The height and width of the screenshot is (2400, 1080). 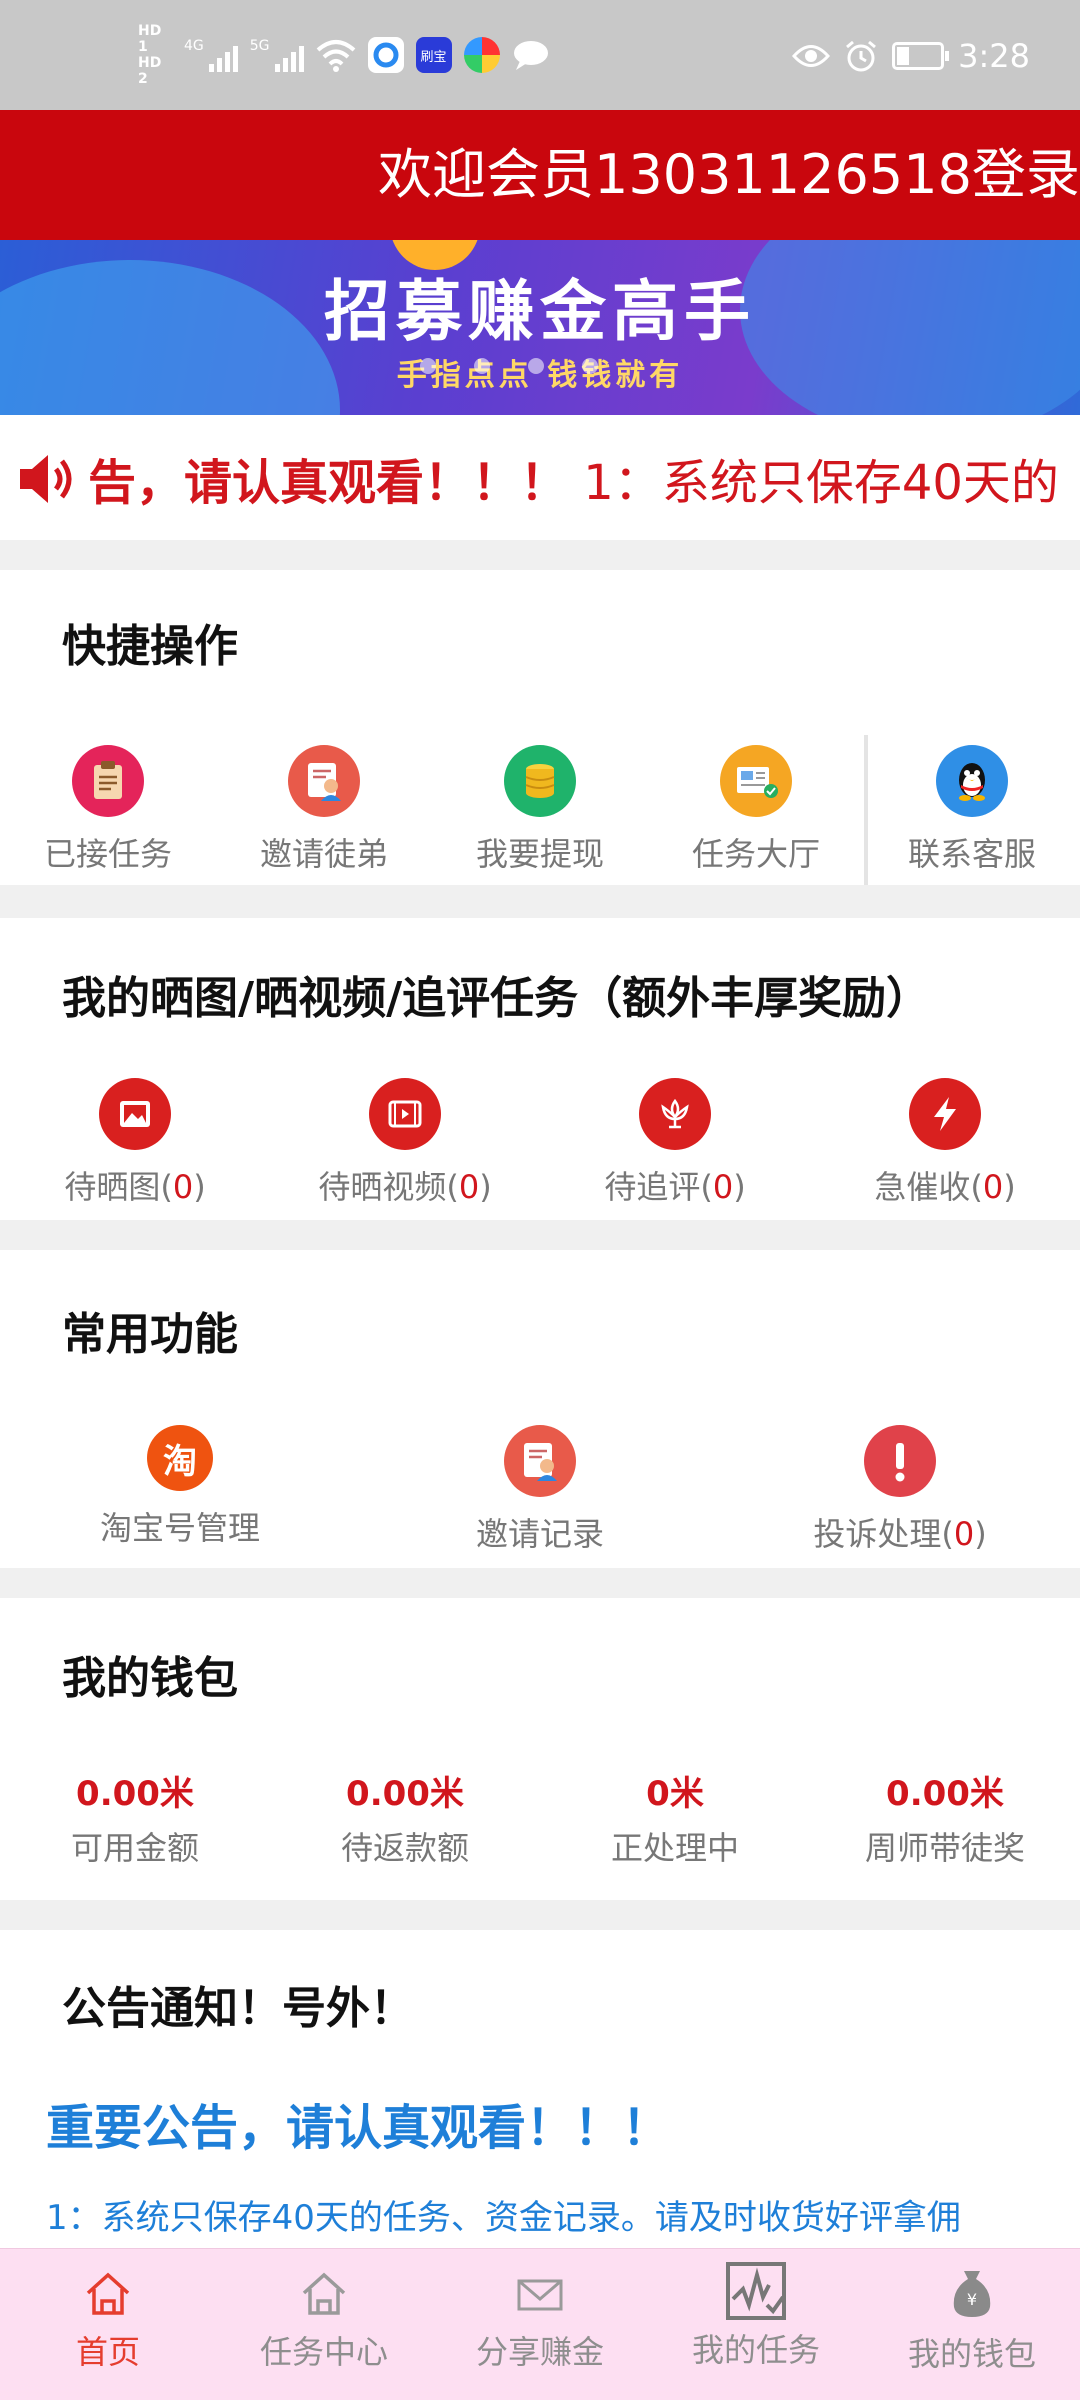 What do you see at coordinates (964, 1534) in the screenshot?
I see `complaint-count: 0` at bounding box center [964, 1534].